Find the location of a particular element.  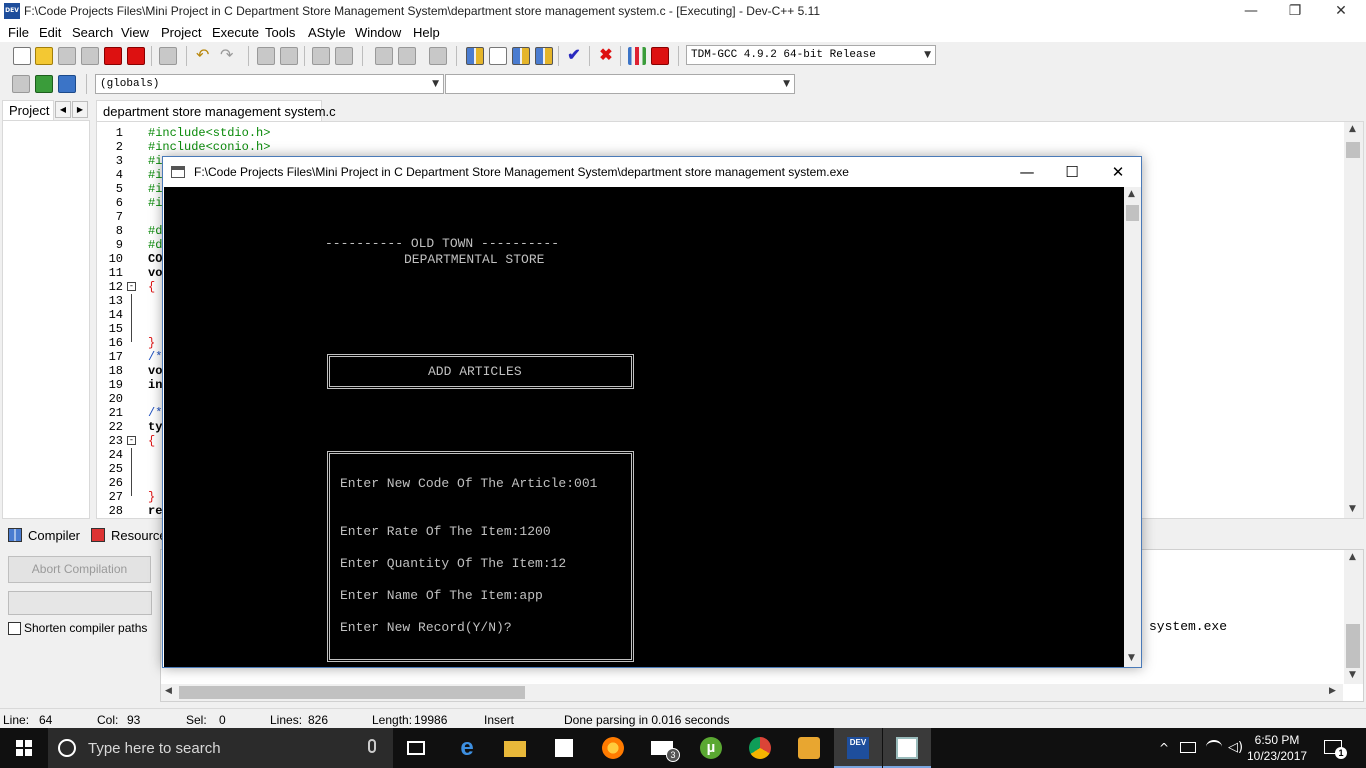

action-center-icon: 1 is located at coordinates (1335, 749).